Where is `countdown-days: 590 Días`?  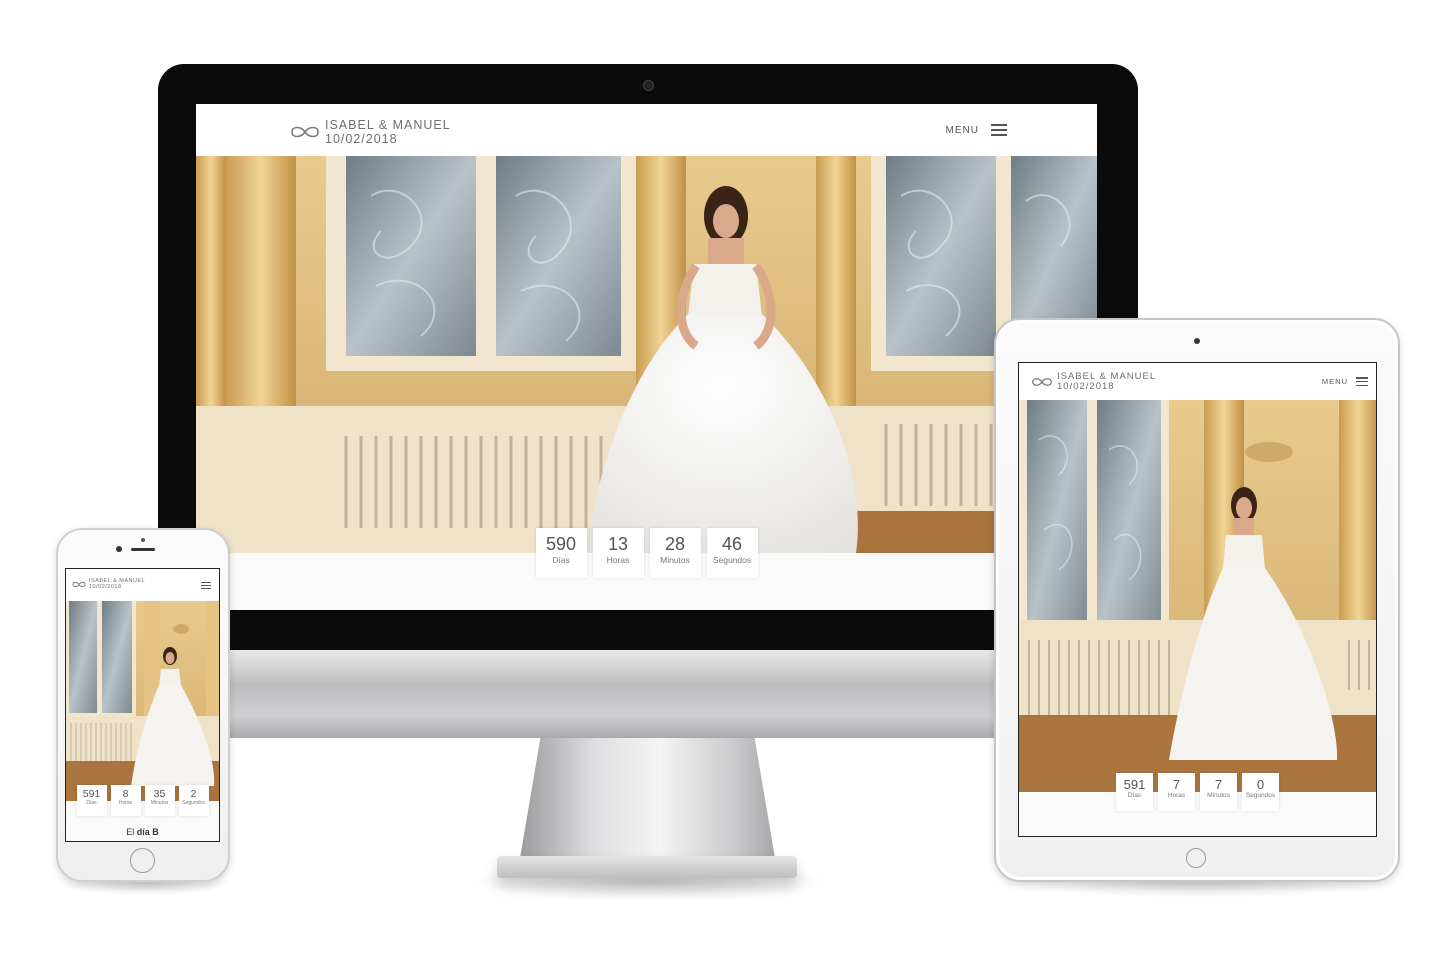
countdown-days: 590 Días is located at coordinates (561, 553).